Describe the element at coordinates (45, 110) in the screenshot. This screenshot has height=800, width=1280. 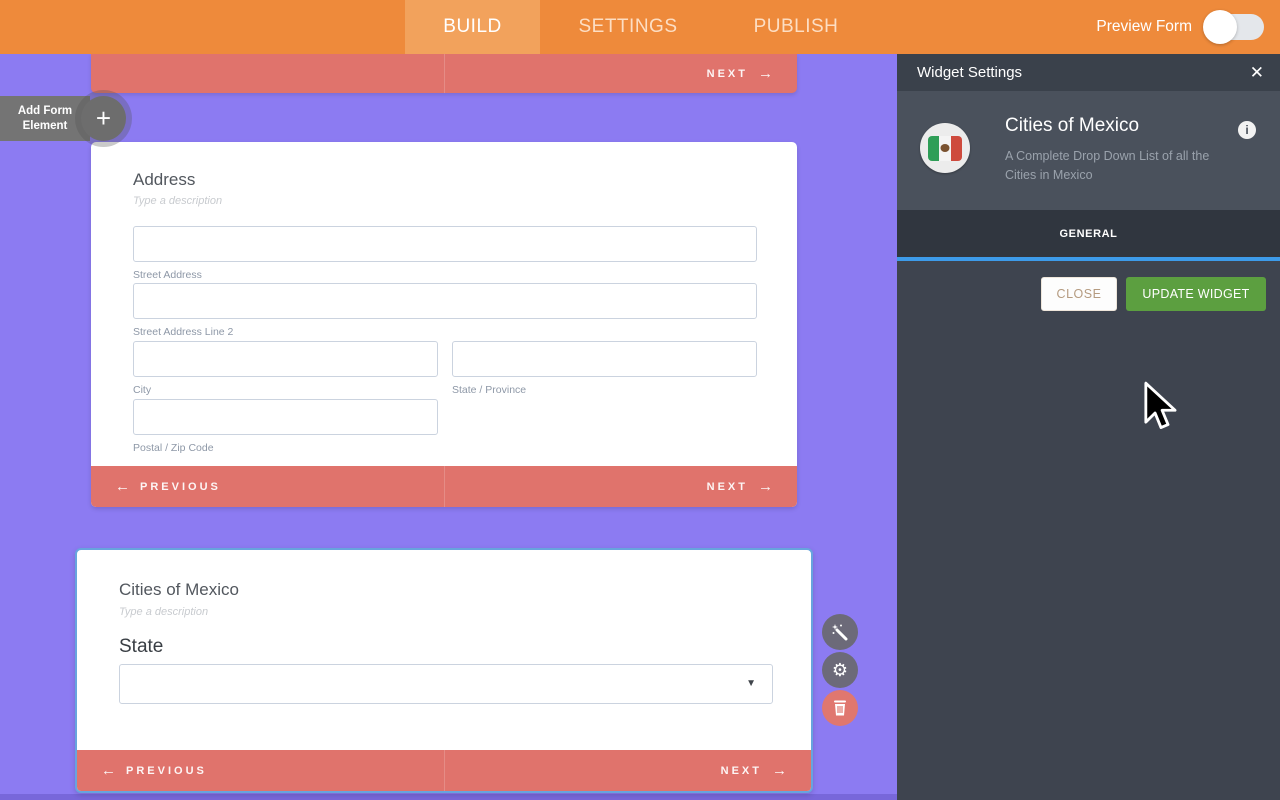
I see `add-form-element-line1: Add Form` at that location.